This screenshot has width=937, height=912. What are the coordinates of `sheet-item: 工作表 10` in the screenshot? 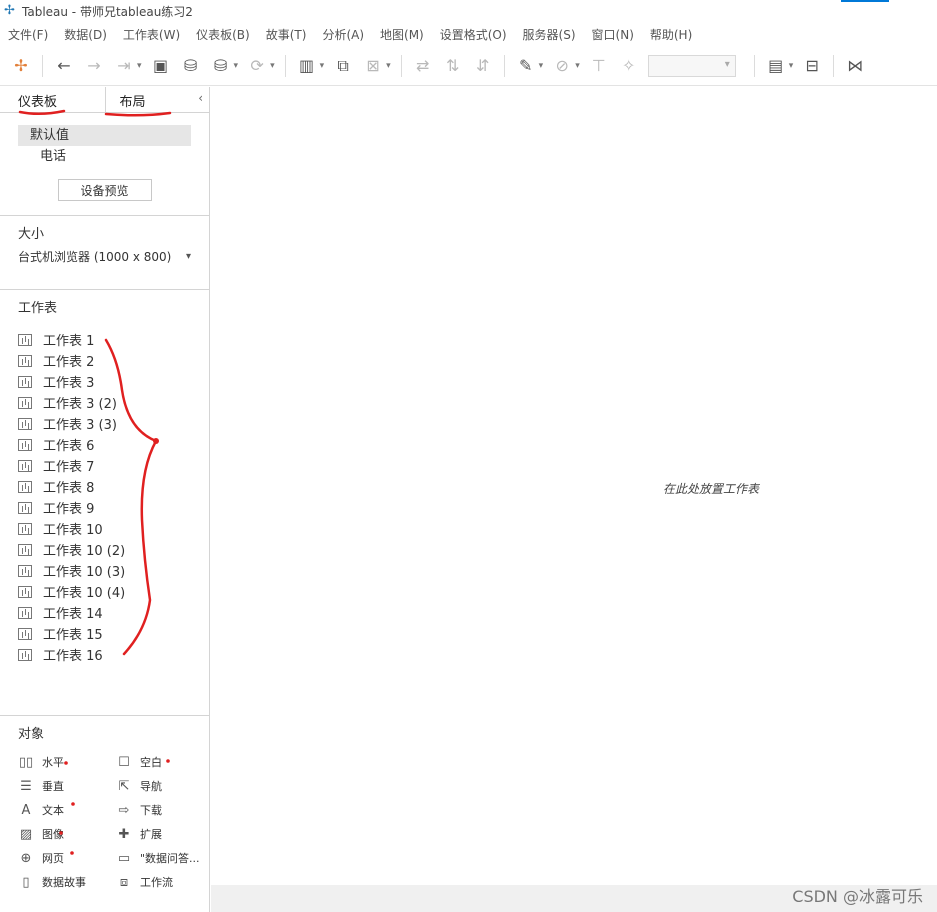 It's located at (113, 528).